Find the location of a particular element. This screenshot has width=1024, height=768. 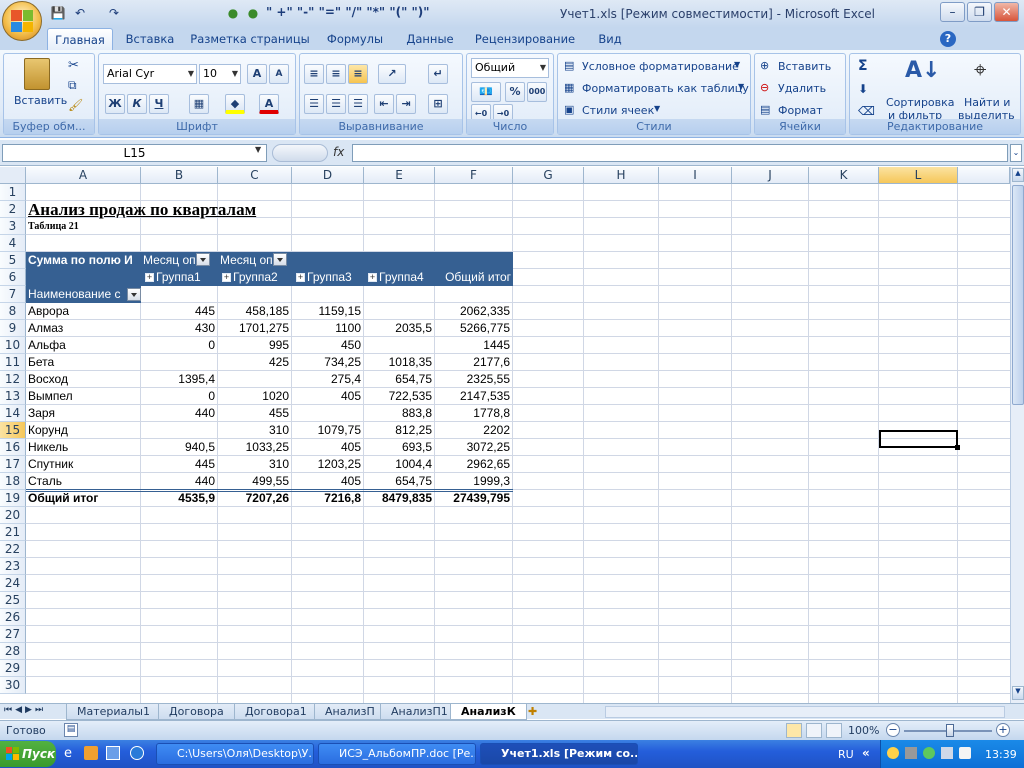

sheet-nav-arrows-icon: ⏮◀▶⏭ is located at coordinates (25, 710).